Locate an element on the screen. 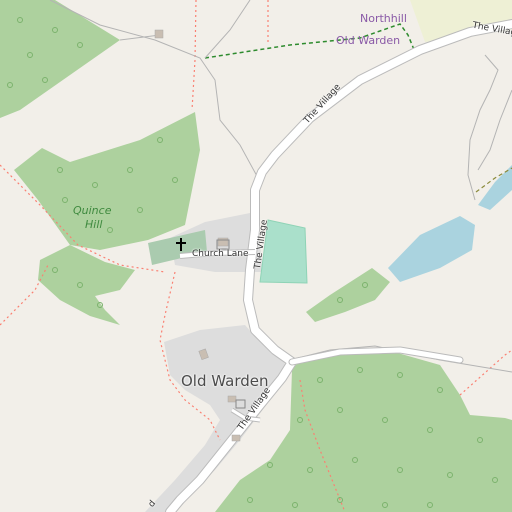  road-label-church-lane: Church Lane is located at coordinates (220, 254).